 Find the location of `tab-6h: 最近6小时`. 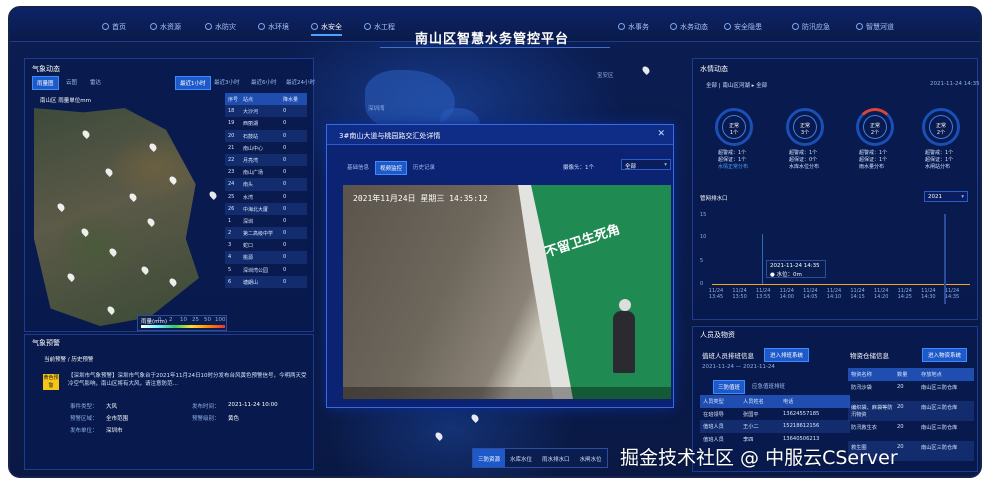

tab-6h: 最近6小时 is located at coordinates (264, 82).